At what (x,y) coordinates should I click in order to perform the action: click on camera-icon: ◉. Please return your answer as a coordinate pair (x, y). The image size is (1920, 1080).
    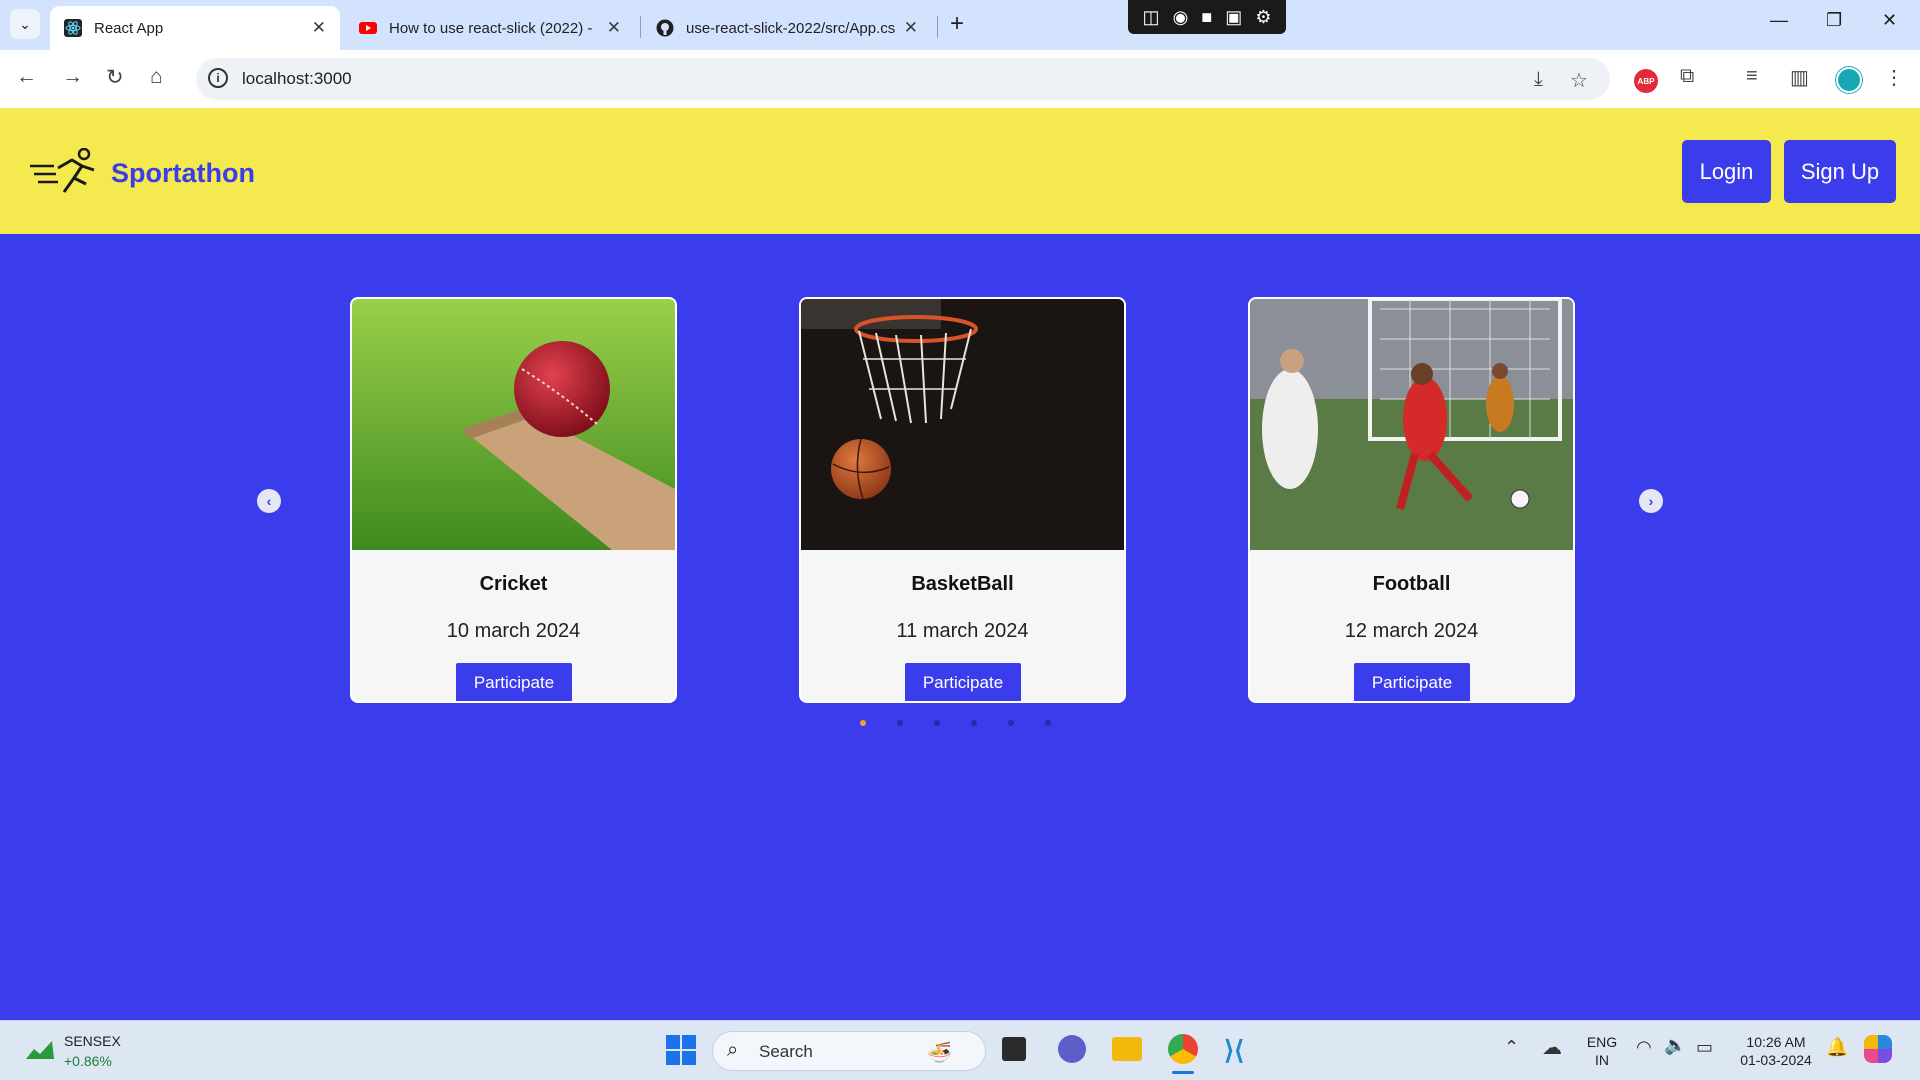
    Looking at the image, I should click on (1181, 17).